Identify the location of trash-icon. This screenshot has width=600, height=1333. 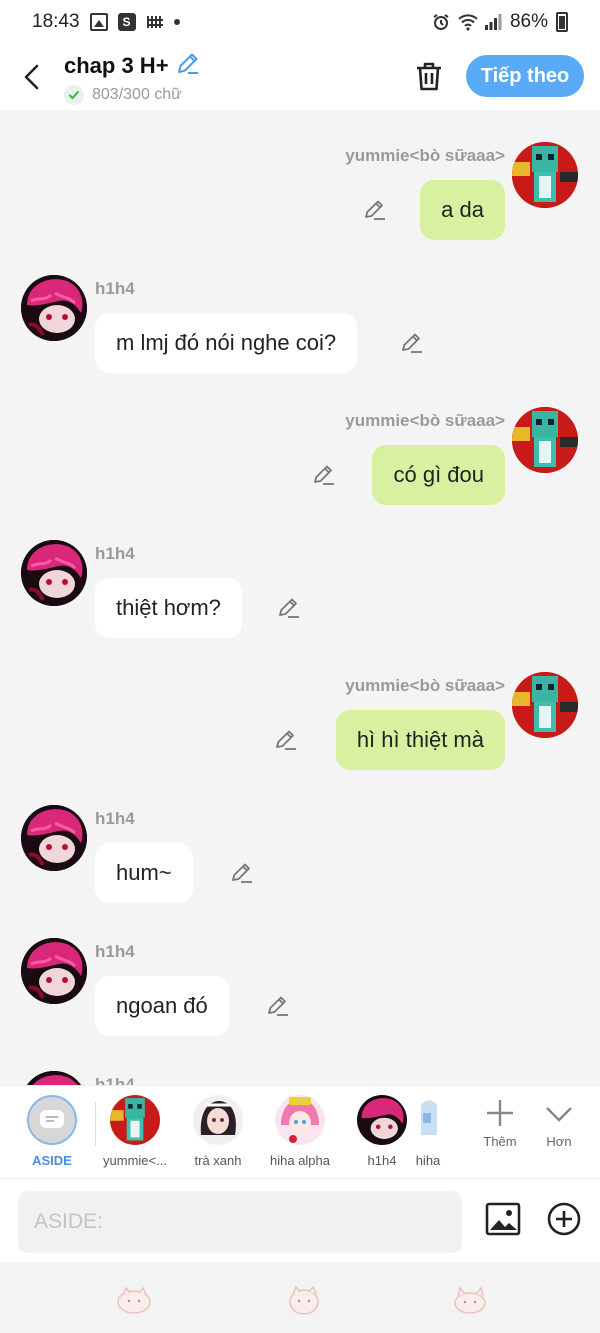
(429, 76).